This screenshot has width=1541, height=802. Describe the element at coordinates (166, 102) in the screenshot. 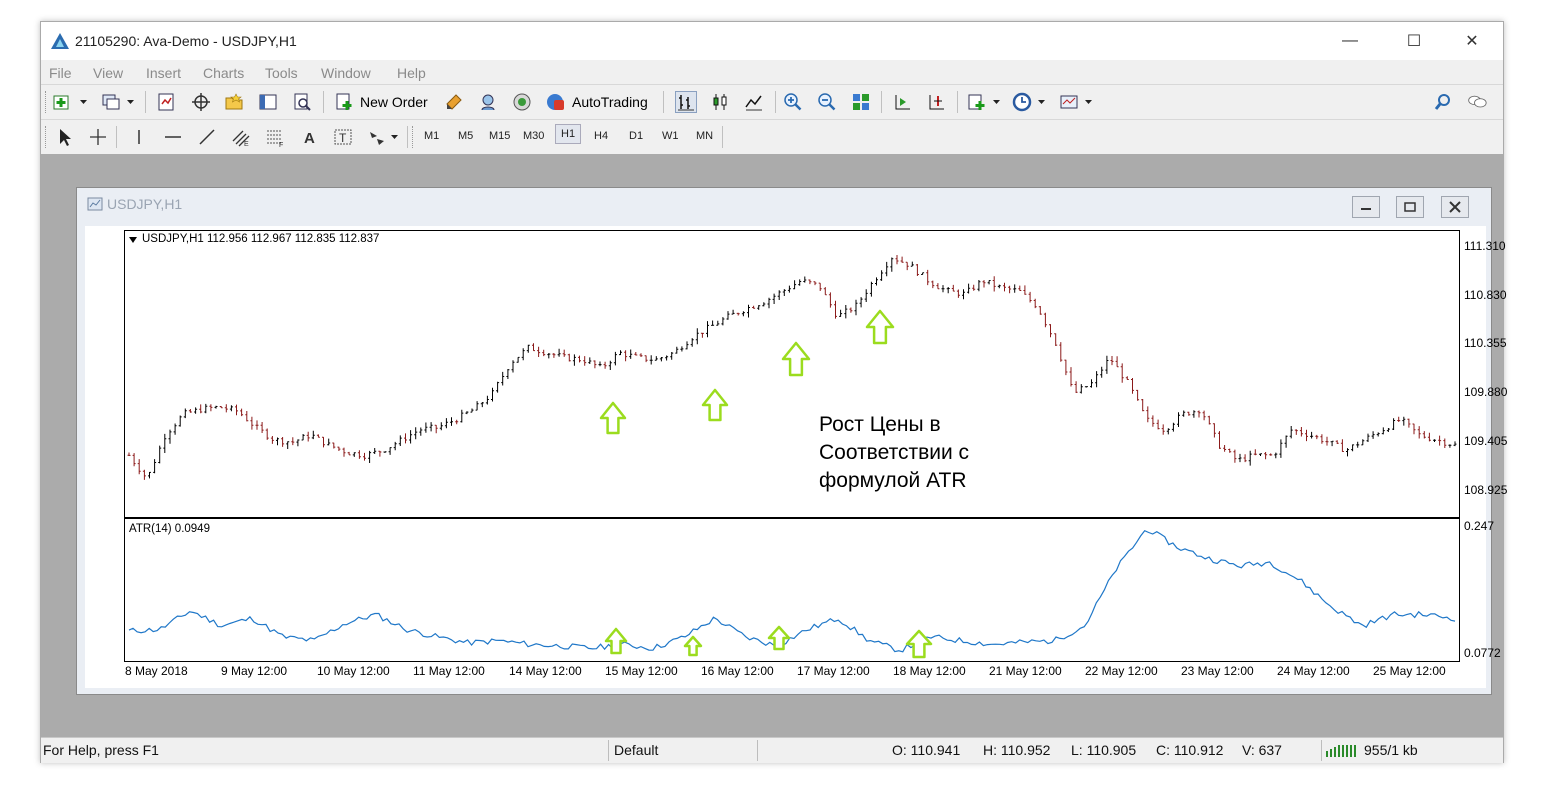

I see `market-watch-icon` at that location.